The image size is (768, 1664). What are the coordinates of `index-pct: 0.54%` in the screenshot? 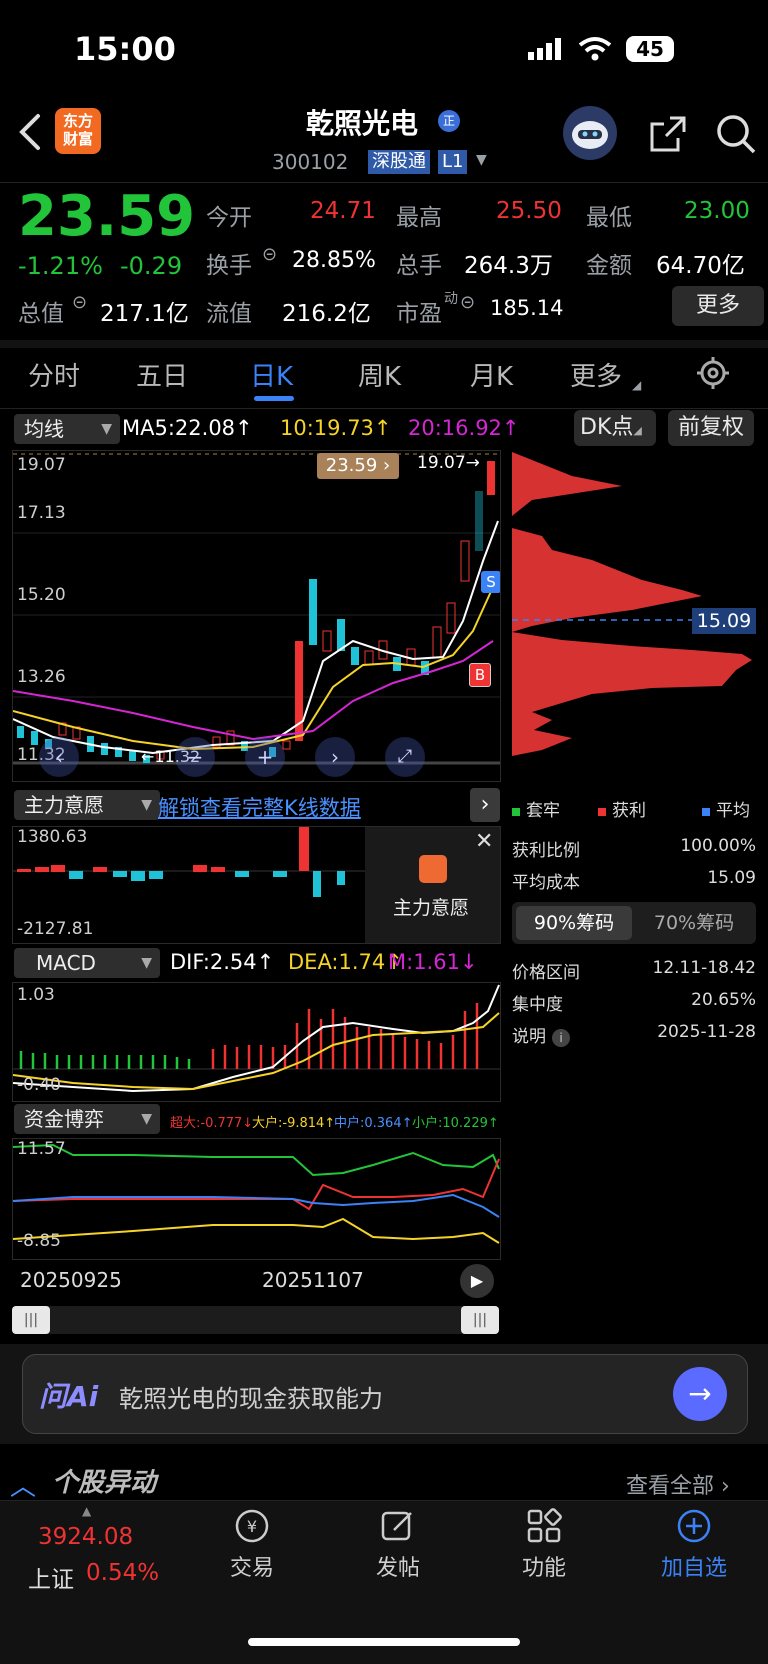 It's located at (122, 1573).